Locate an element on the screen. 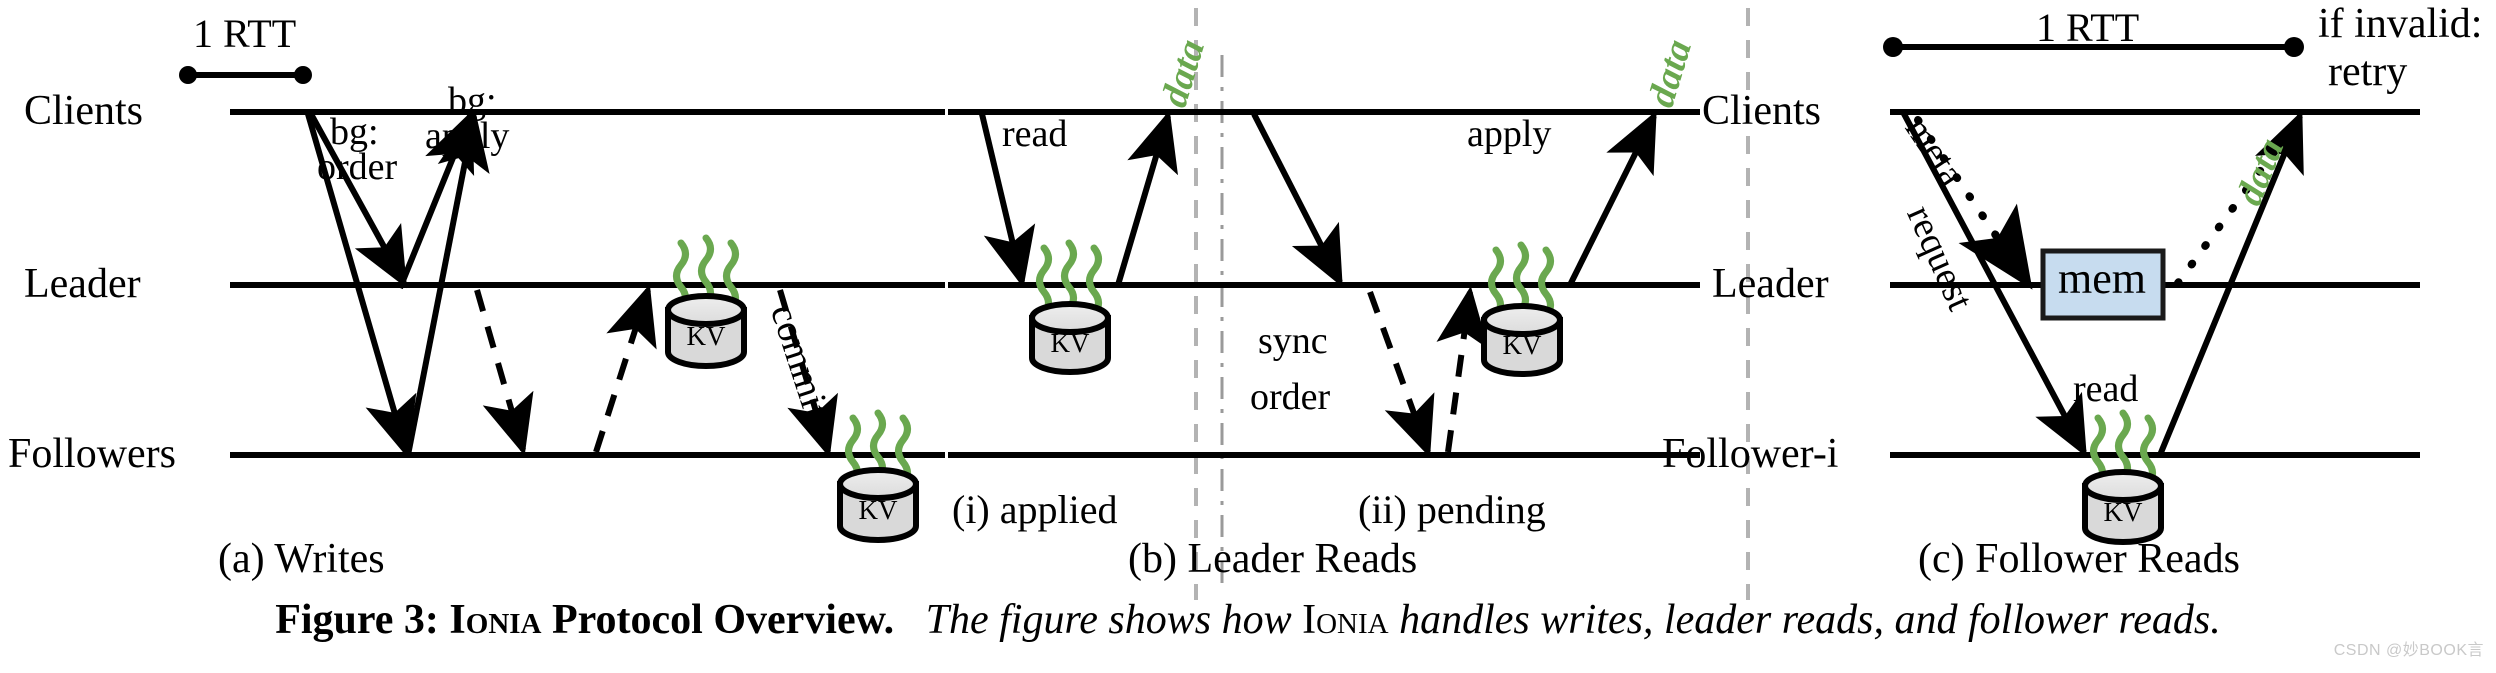  panel-a-arrow-bg-order is located at coordinates (504, 372).